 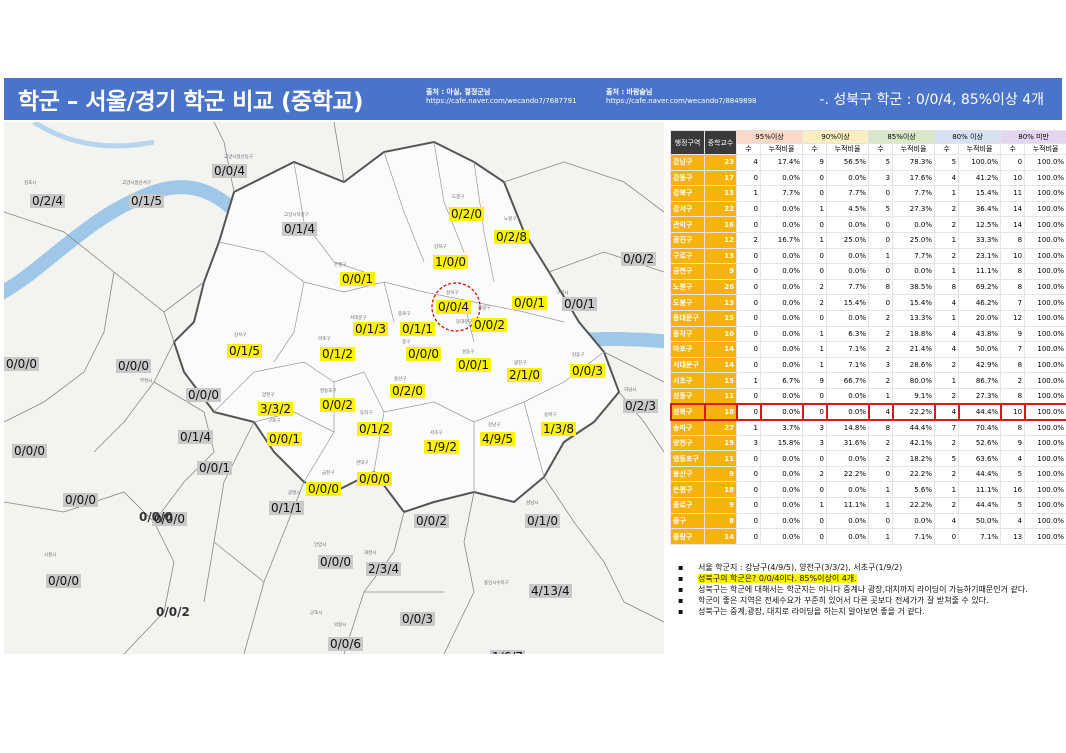 I want to click on source-2-url: https://cafe.naver.com/wecando7/8849898, so click(x=681, y=101).